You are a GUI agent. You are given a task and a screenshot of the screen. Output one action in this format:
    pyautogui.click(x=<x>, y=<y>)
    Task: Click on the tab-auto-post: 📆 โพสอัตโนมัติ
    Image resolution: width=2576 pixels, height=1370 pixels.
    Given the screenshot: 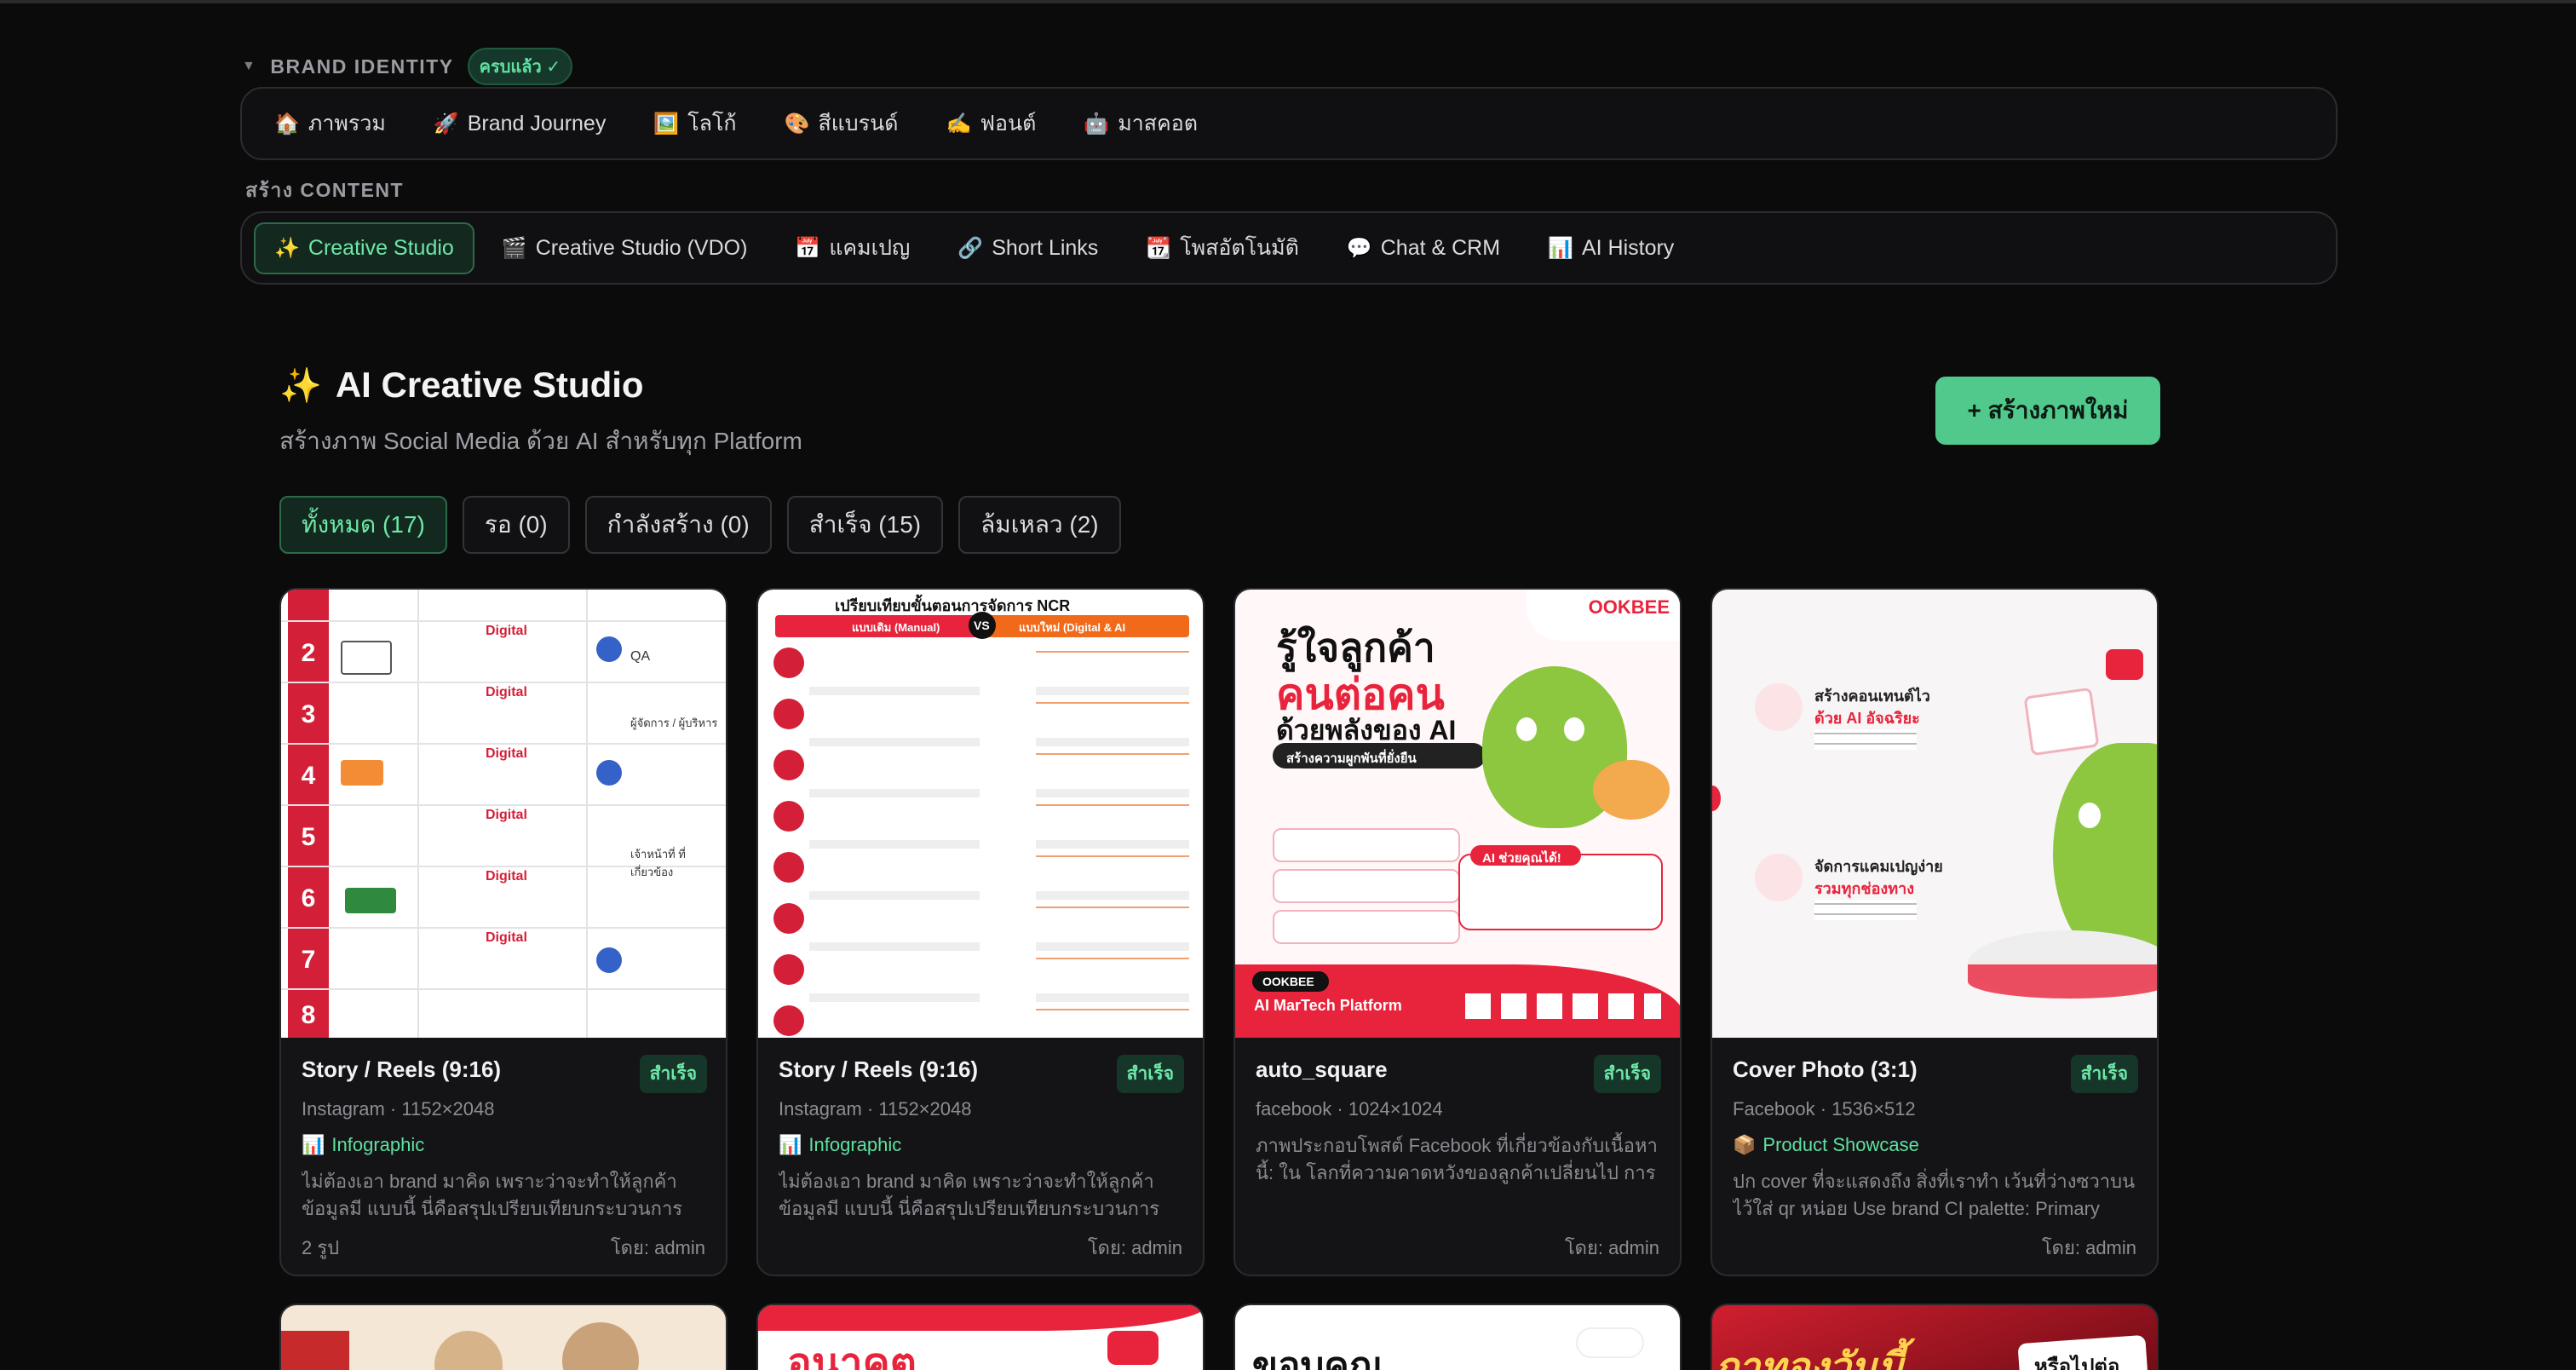 What is the action you would take?
    pyautogui.click(x=1222, y=248)
    